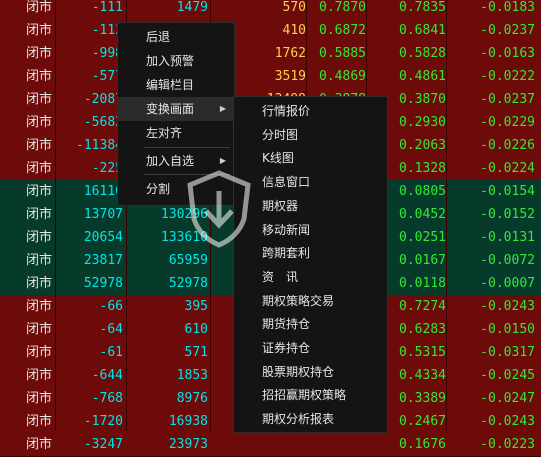 The height and width of the screenshot is (457, 541). What do you see at coordinates (107, 53) in the screenshot?
I see `cell-change: -998` at bounding box center [107, 53].